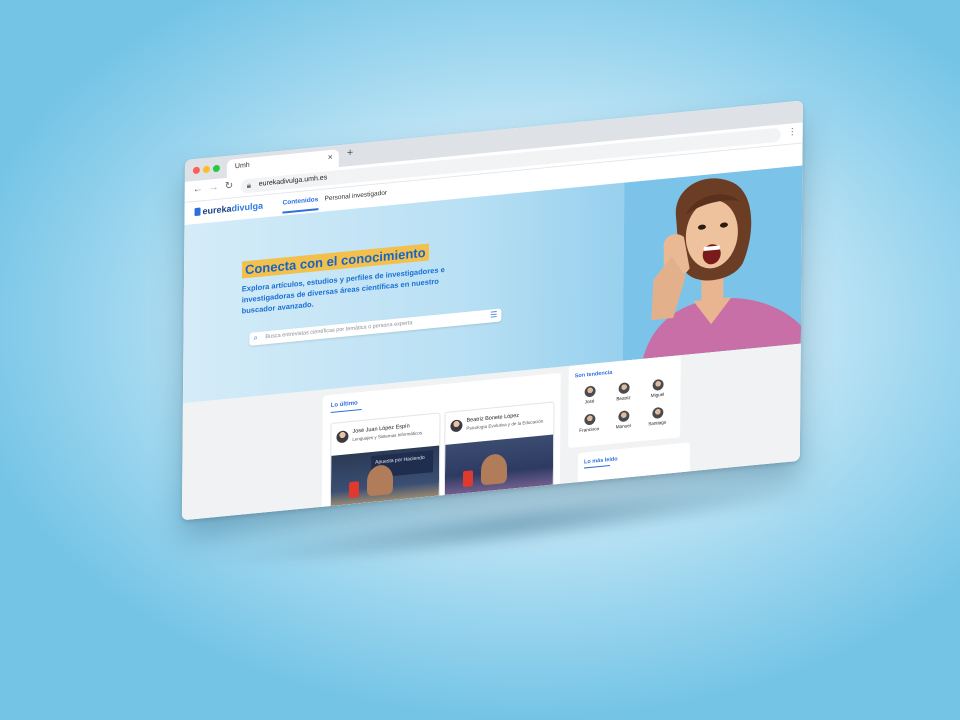 This screenshot has width=960, height=720. Describe the element at coordinates (247, 207) in the screenshot. I see `logo-text-divulga: divulga` at that location.